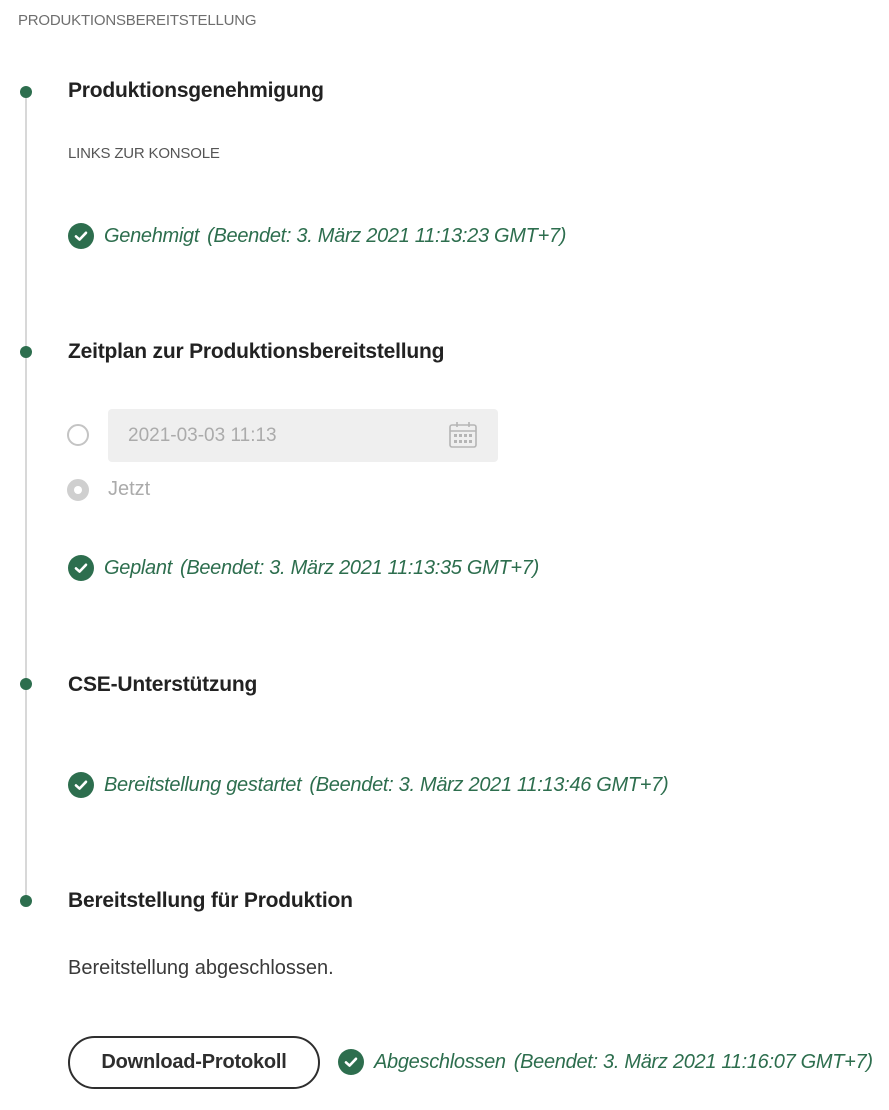  I want to click on step-title-production: Bereitstellung für Produktion, so click(210, 900).